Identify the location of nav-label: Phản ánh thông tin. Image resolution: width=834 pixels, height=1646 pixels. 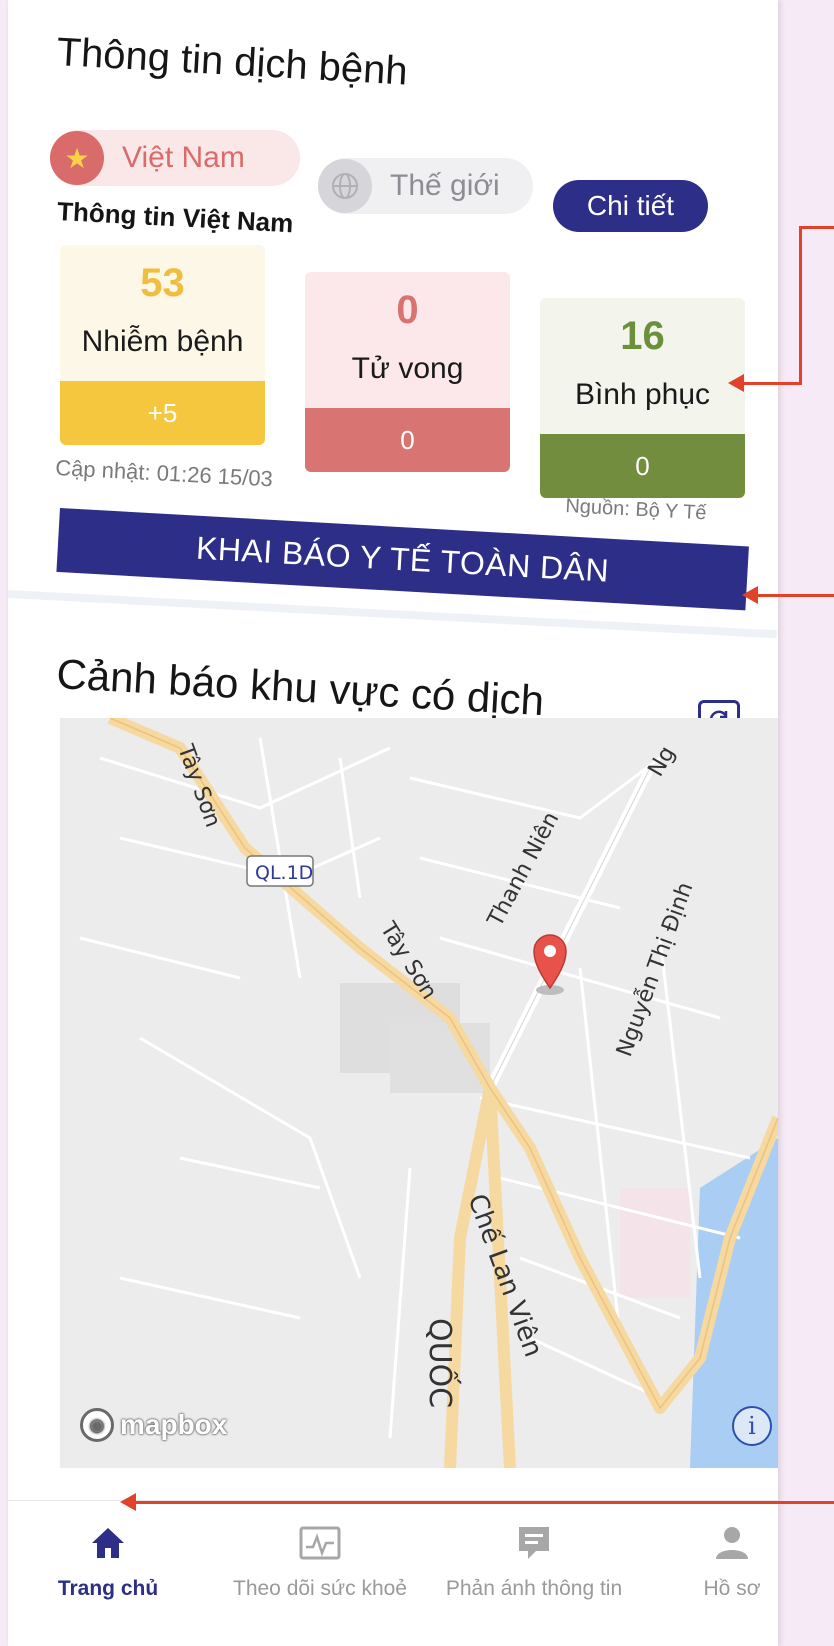
(534, 1588).